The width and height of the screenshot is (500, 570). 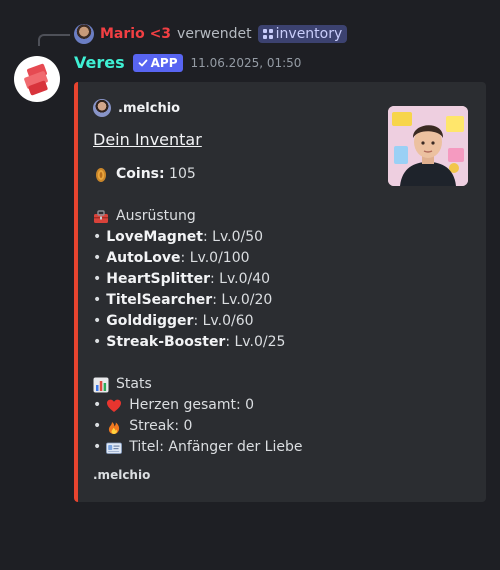 I want to click on embed-author-name: .melchio, so click(x=149, y=108).